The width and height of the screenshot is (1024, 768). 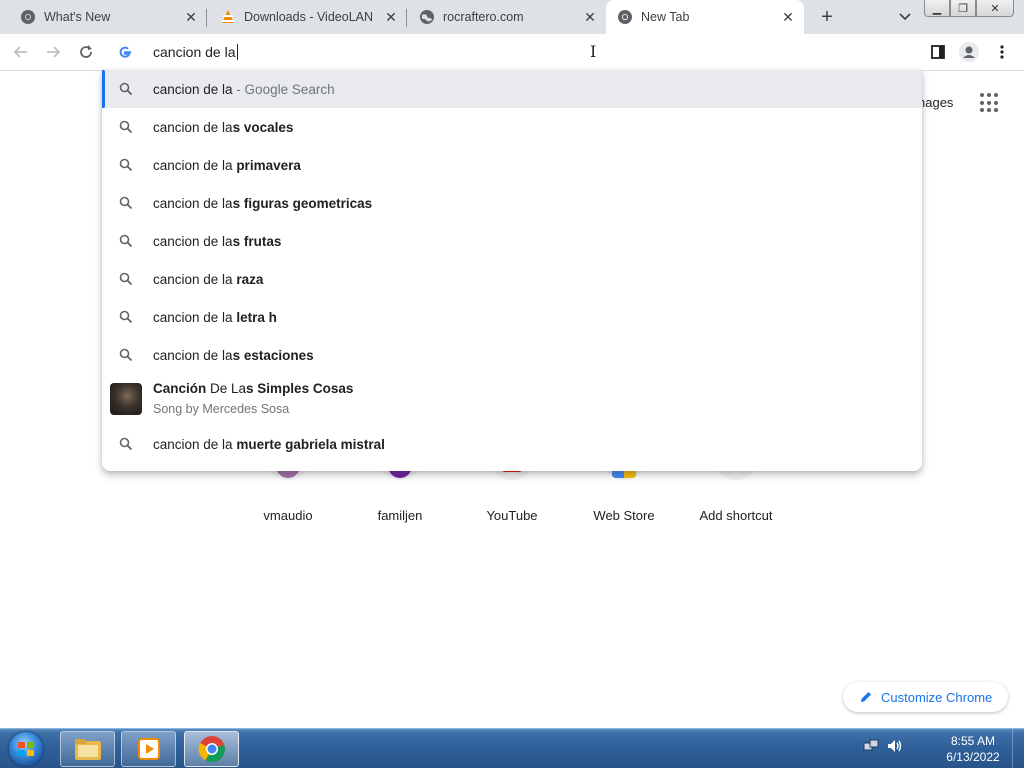 What do you see at coordinates (512, 748) in the screenshot?
I see `taskbar: 8:55 AM 6/13/2022` at bounding box center [512, 748].